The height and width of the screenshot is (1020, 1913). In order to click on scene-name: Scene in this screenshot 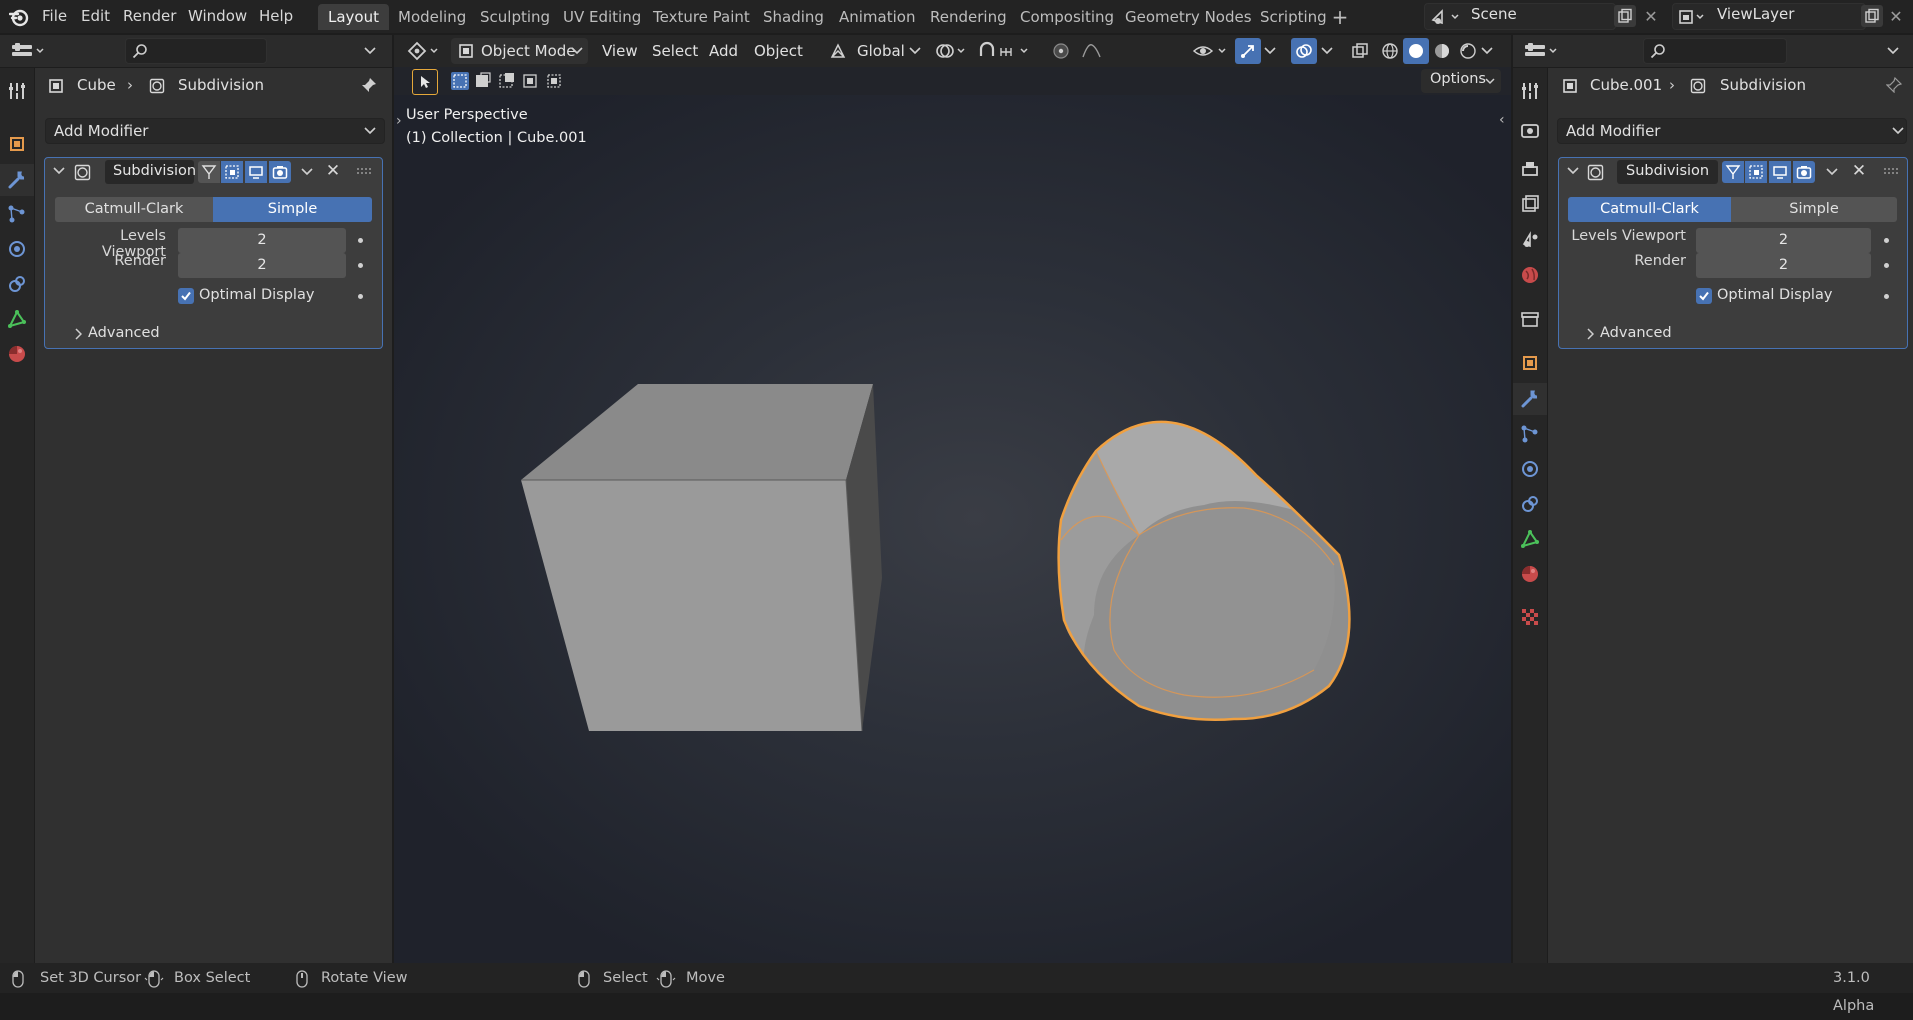, I will do `click(1494, 14)`.